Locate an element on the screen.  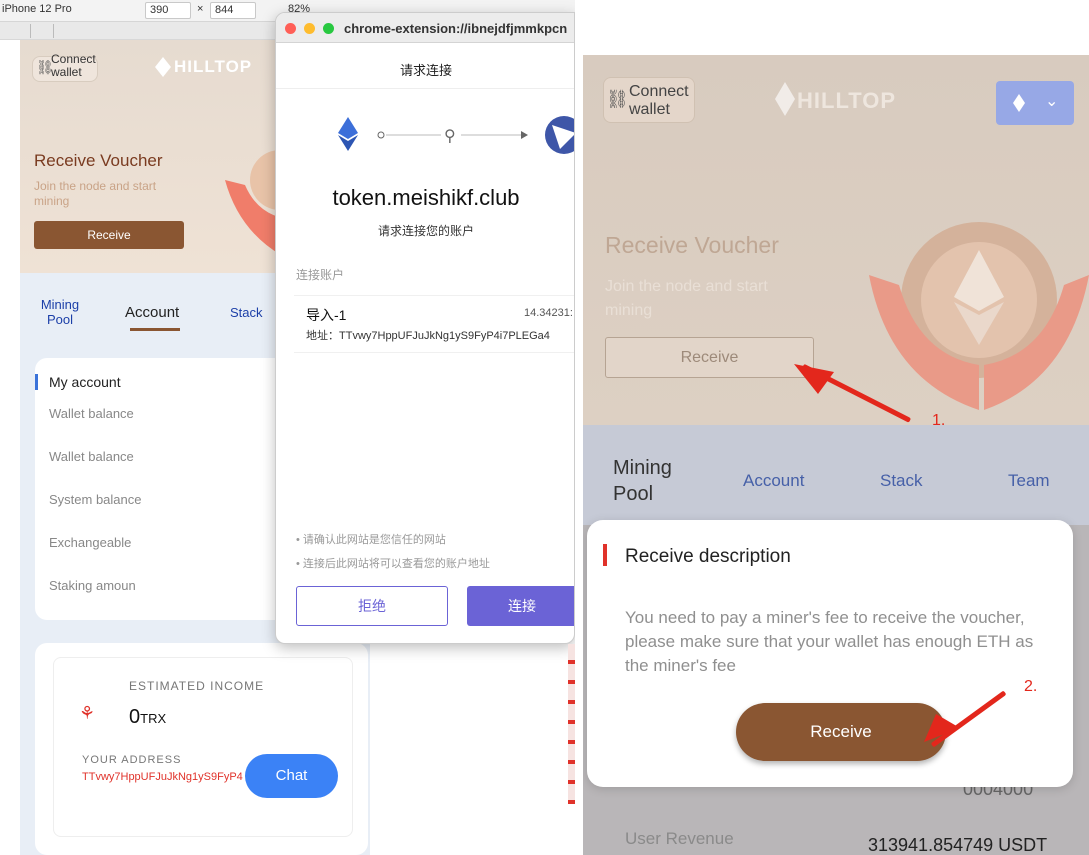
account-balance: 14.34231: is located at coordinates (548, 313).